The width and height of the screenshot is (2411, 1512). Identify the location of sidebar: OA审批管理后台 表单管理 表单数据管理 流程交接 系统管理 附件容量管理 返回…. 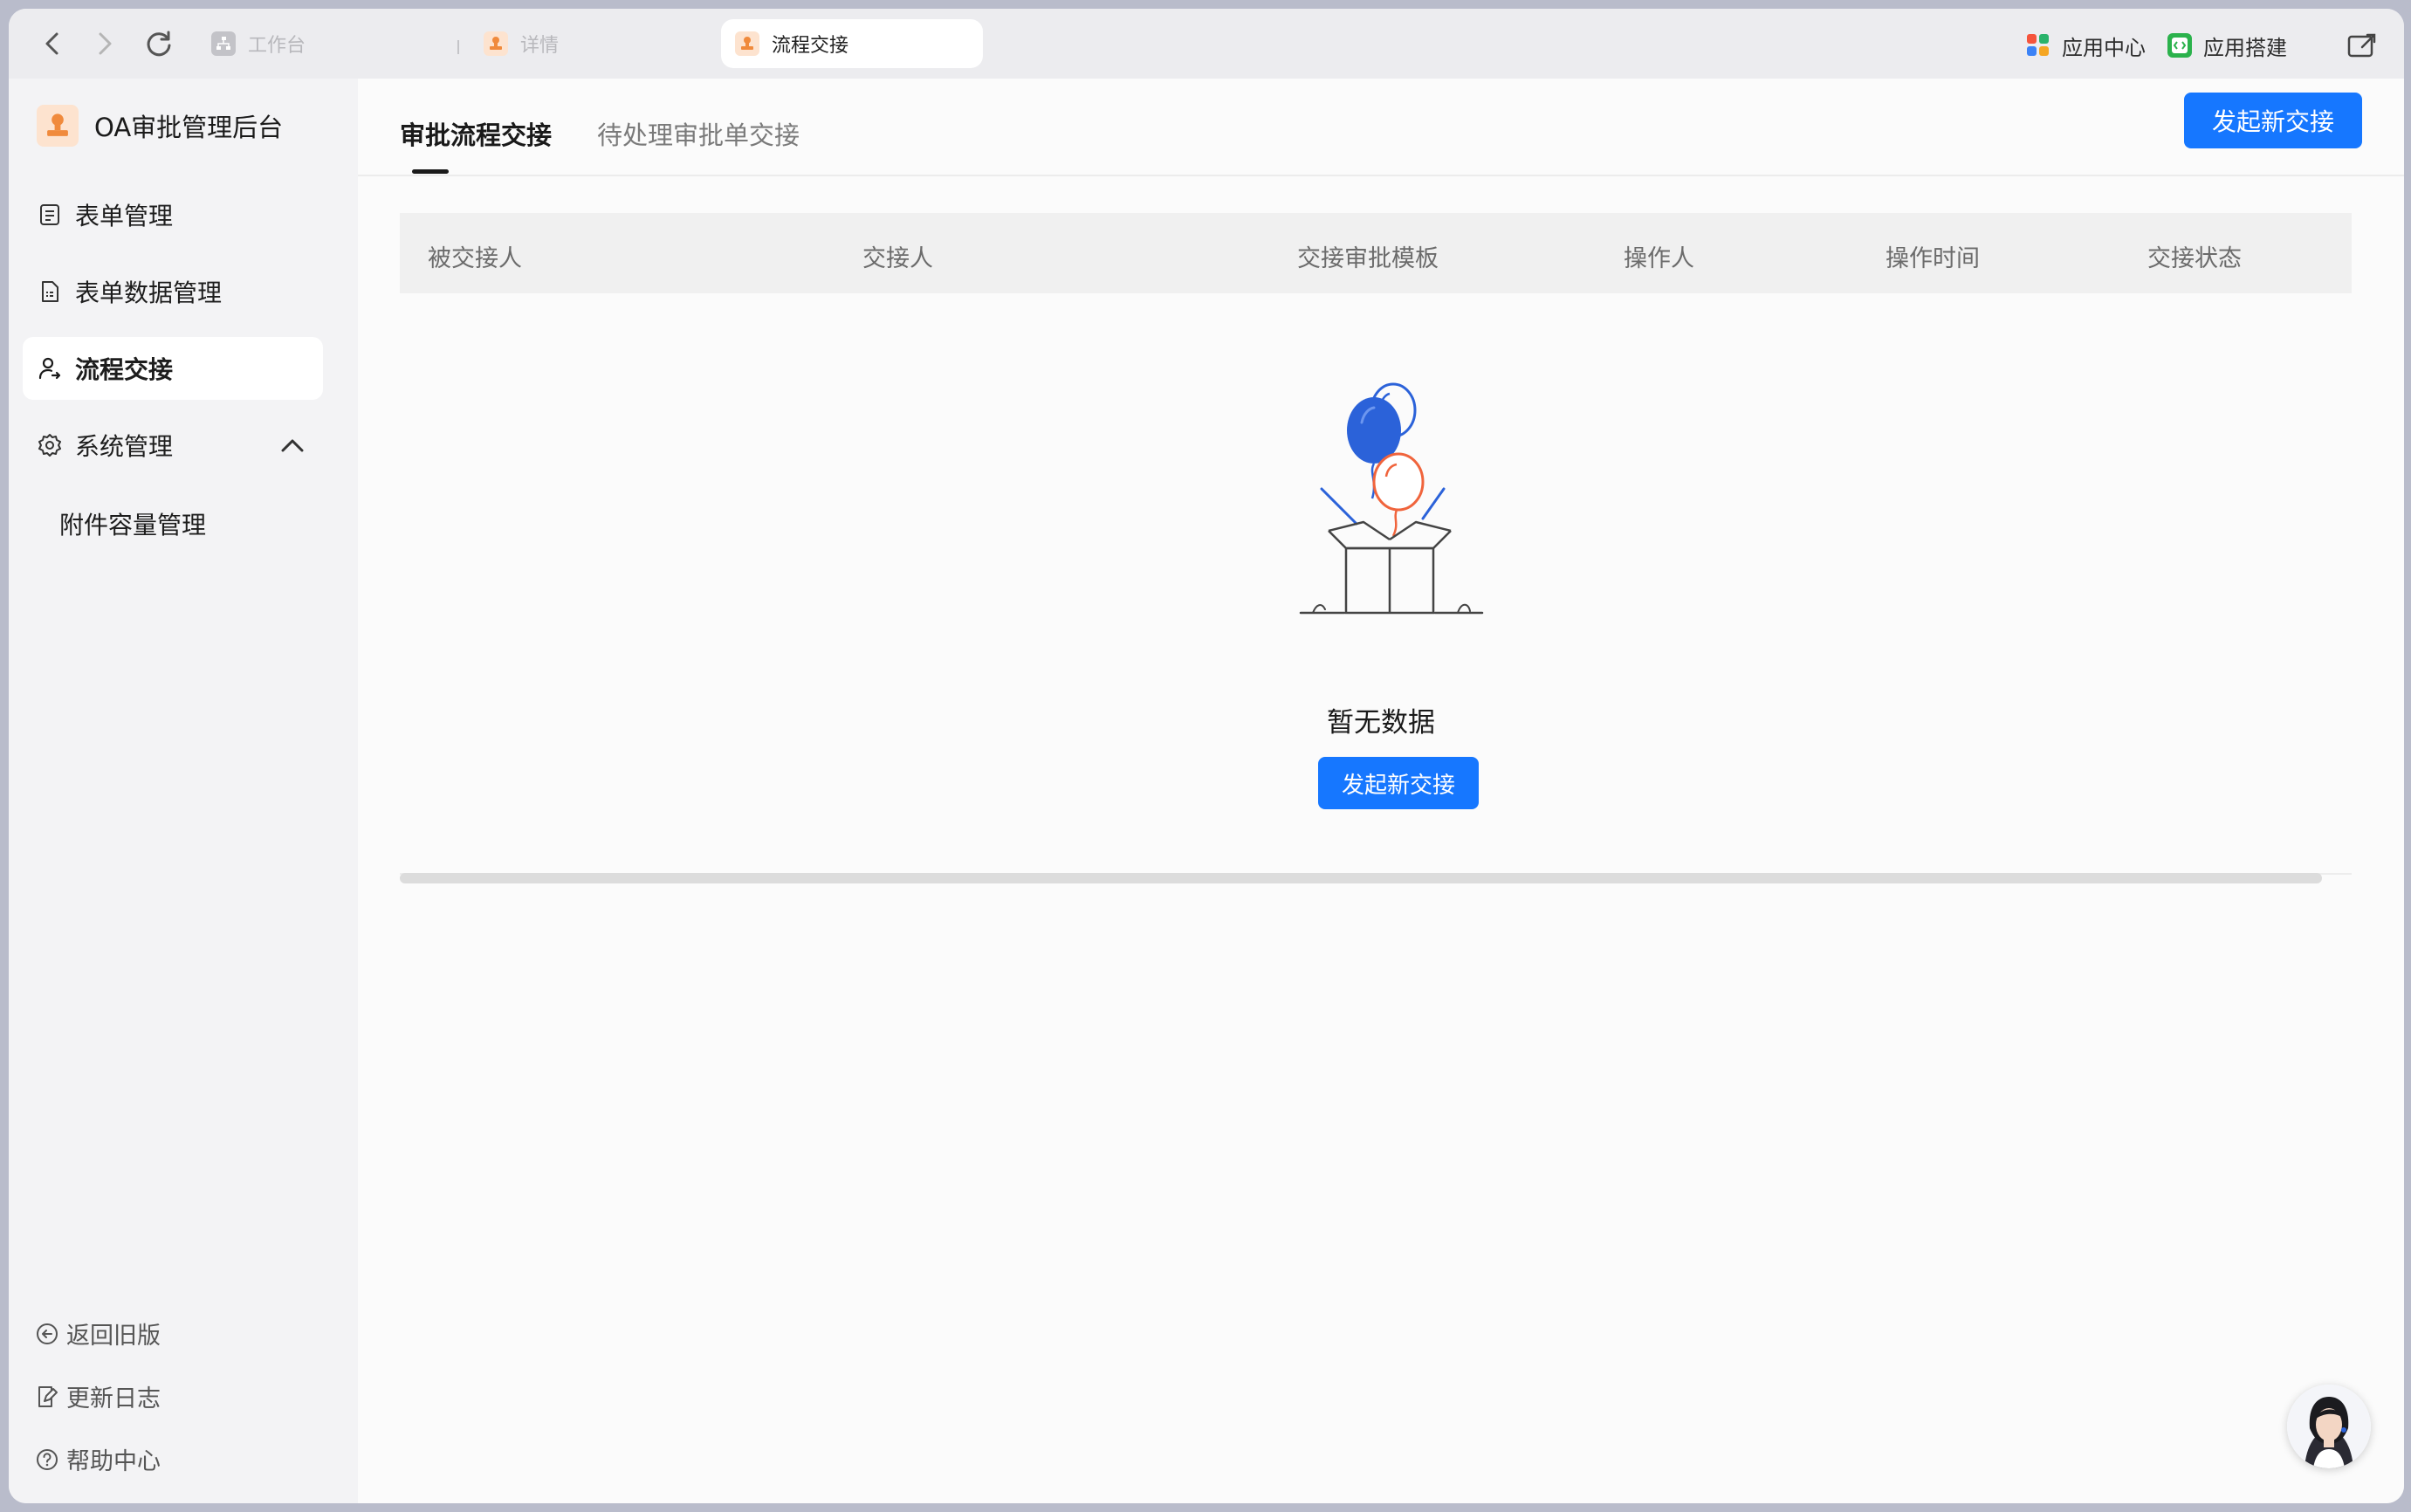
(183, 791).